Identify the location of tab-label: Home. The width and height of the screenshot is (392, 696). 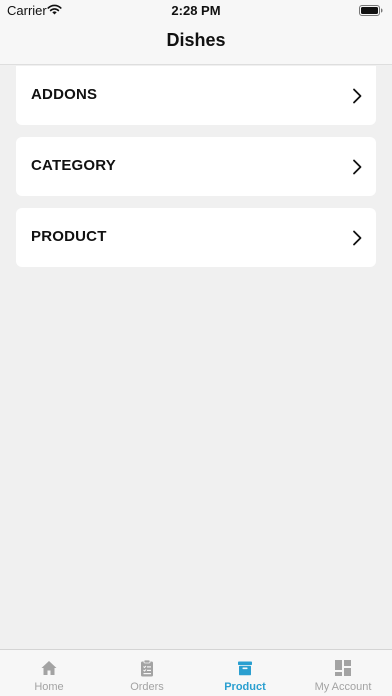
(49, 687).